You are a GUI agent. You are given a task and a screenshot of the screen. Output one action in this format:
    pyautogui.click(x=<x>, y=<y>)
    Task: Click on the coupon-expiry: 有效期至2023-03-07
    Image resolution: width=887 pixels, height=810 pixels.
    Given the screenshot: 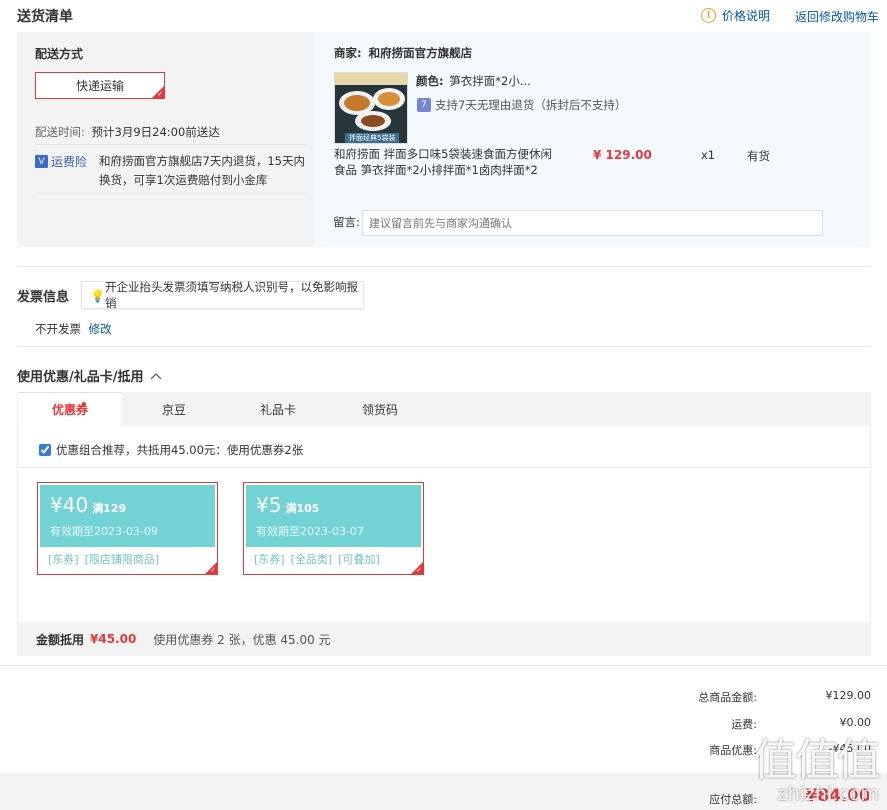 What is the action you would take?
    pyautogui.click(x=310, y=531)
    